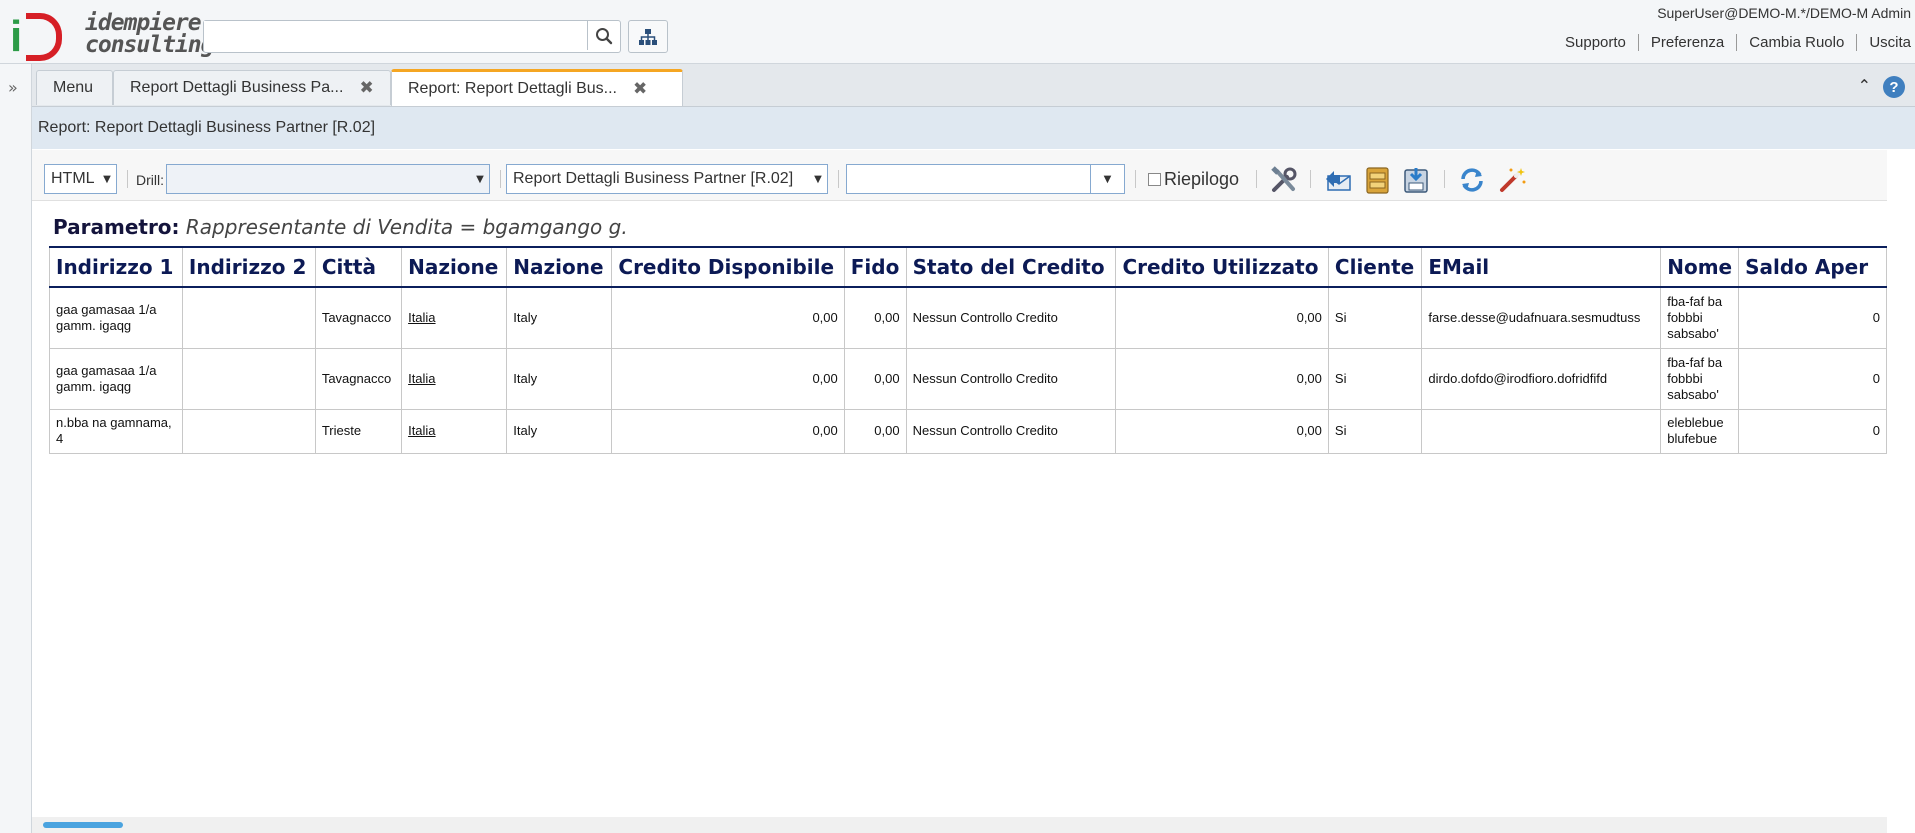  What do you see at coordinates (1375, 267) in the screenshot?
I see `column-header: Cliente` at bounding box center [1375, 267].